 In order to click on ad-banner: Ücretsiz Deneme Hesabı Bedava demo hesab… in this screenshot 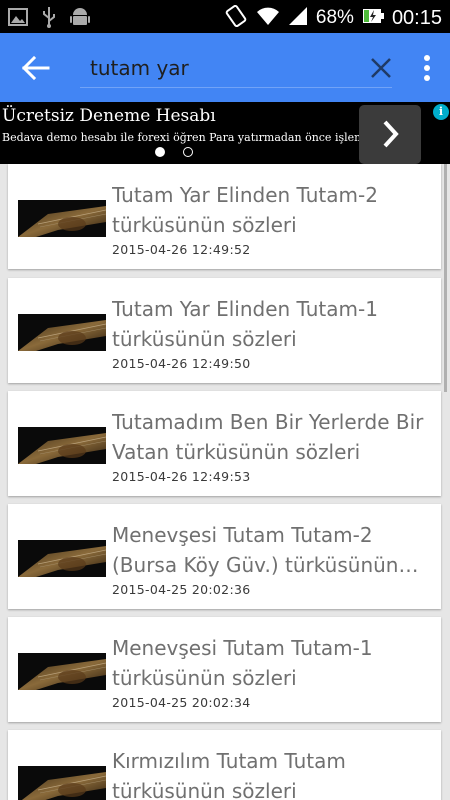, I will do `click(225, 133)`.